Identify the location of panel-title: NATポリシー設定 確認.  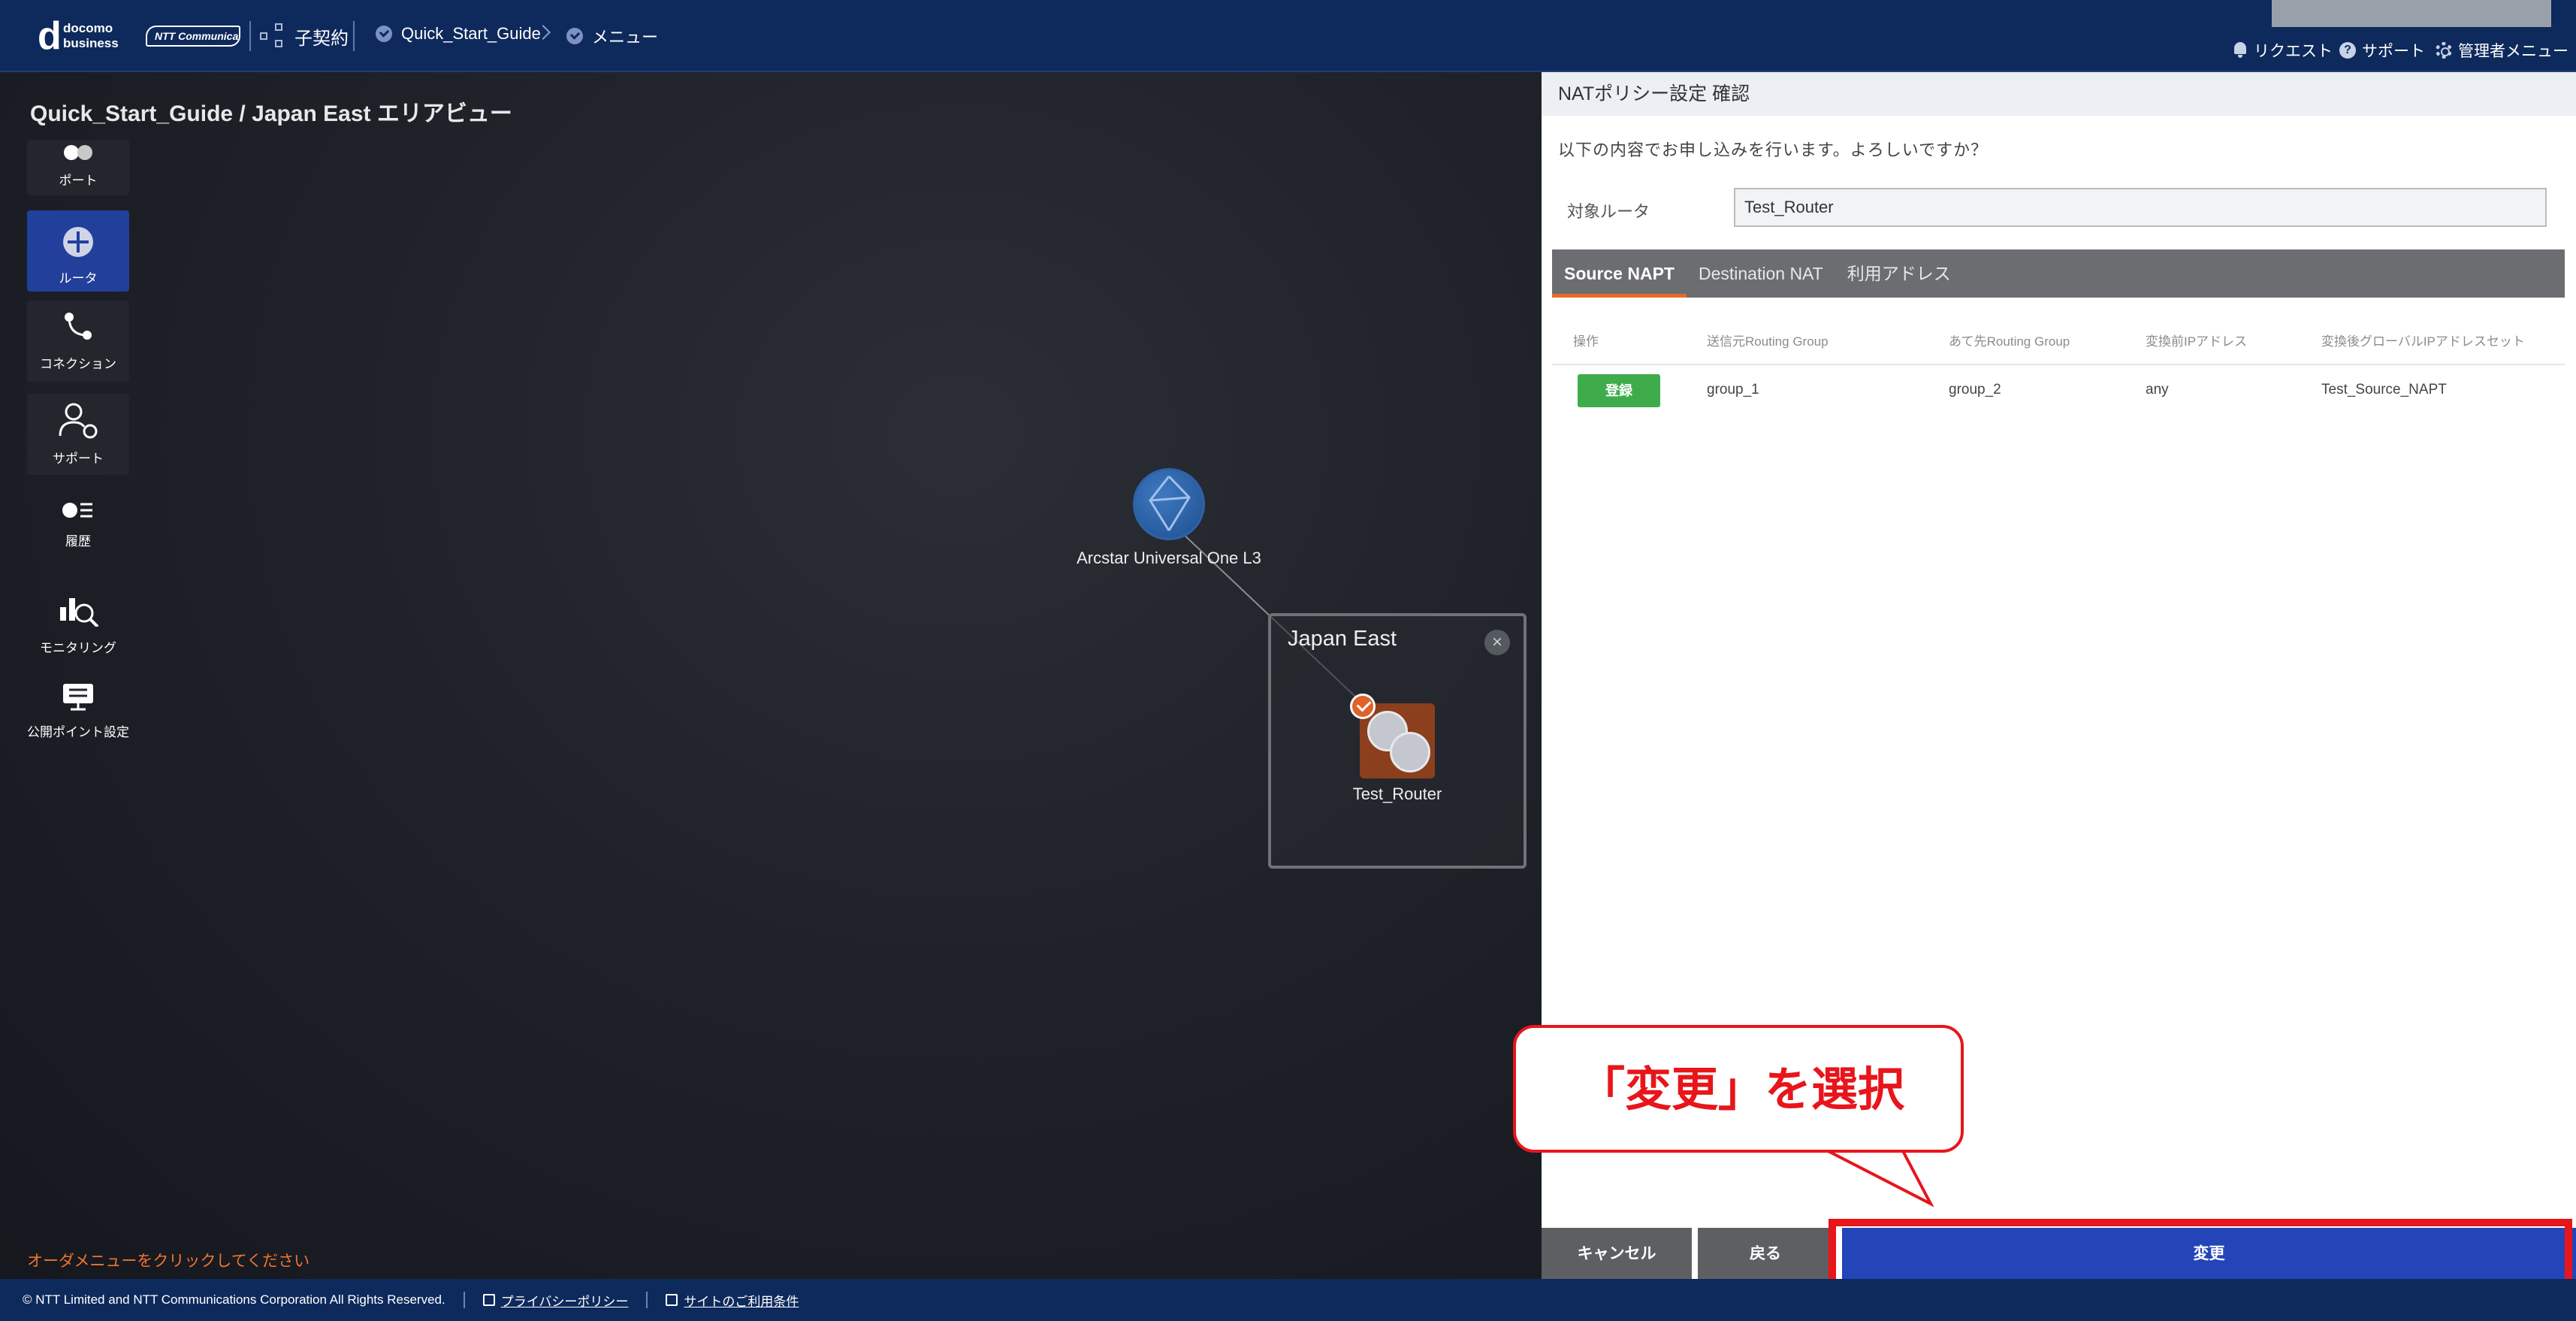
(2059, 94).